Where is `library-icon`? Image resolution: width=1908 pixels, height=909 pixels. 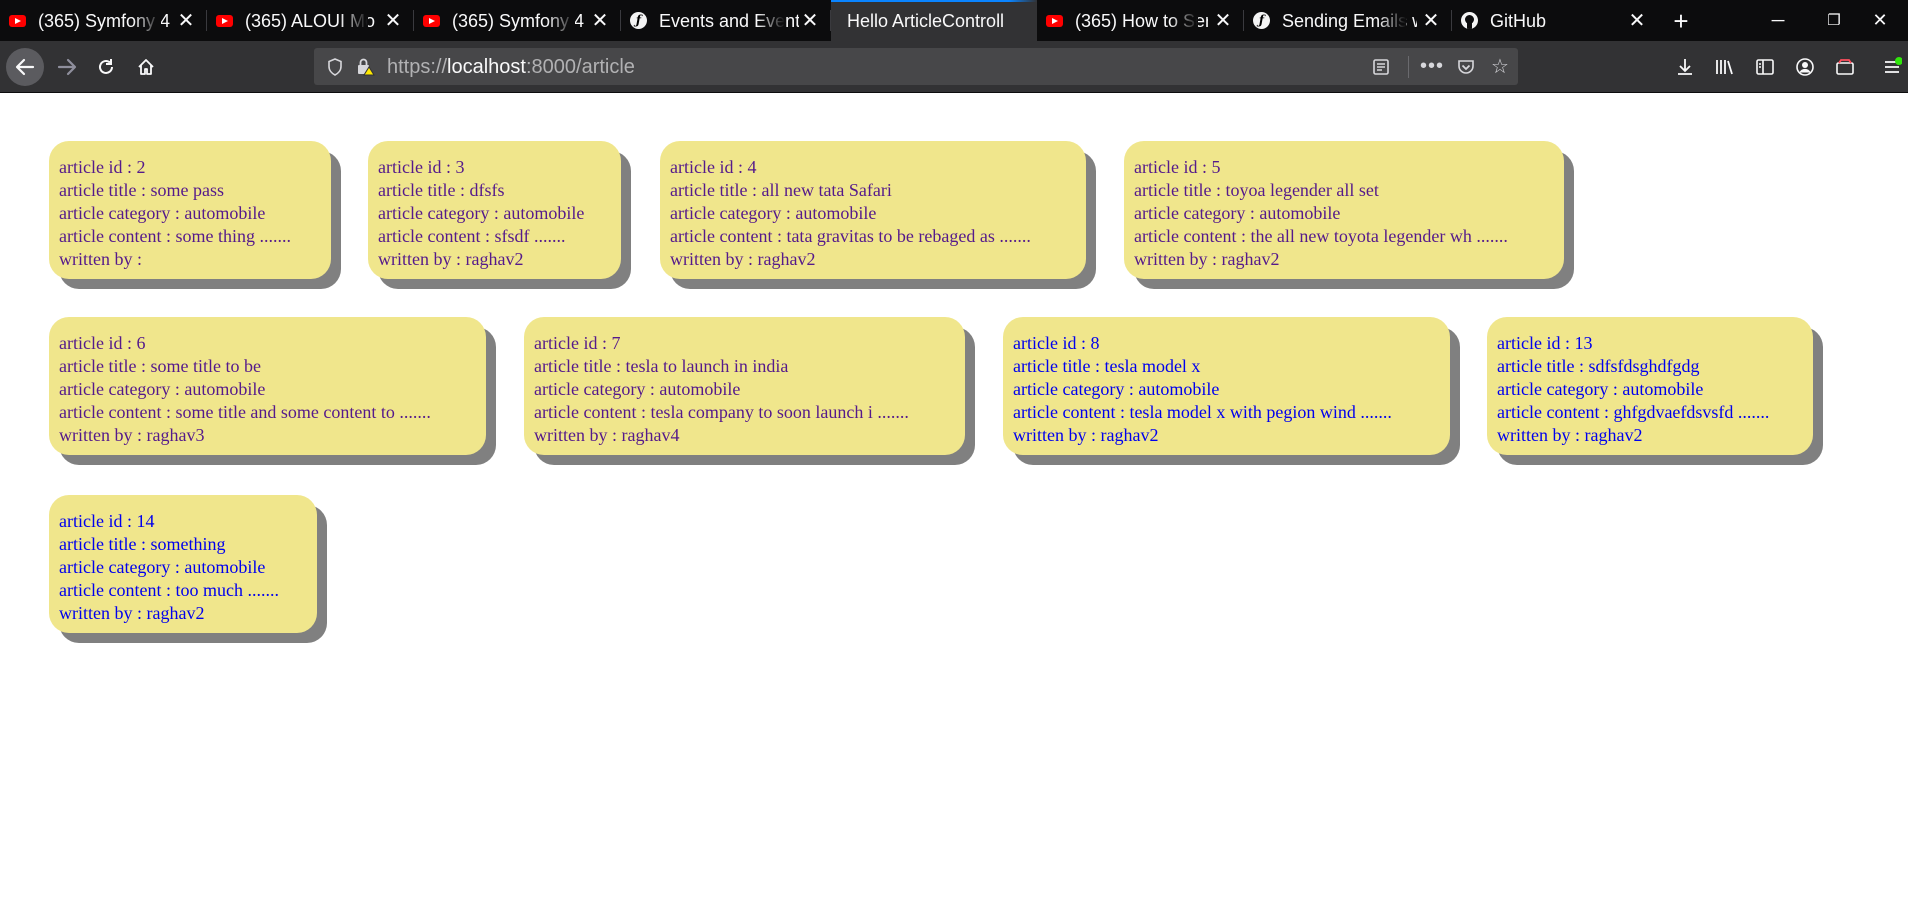 library-icon is located at coordinates (1724, 67).